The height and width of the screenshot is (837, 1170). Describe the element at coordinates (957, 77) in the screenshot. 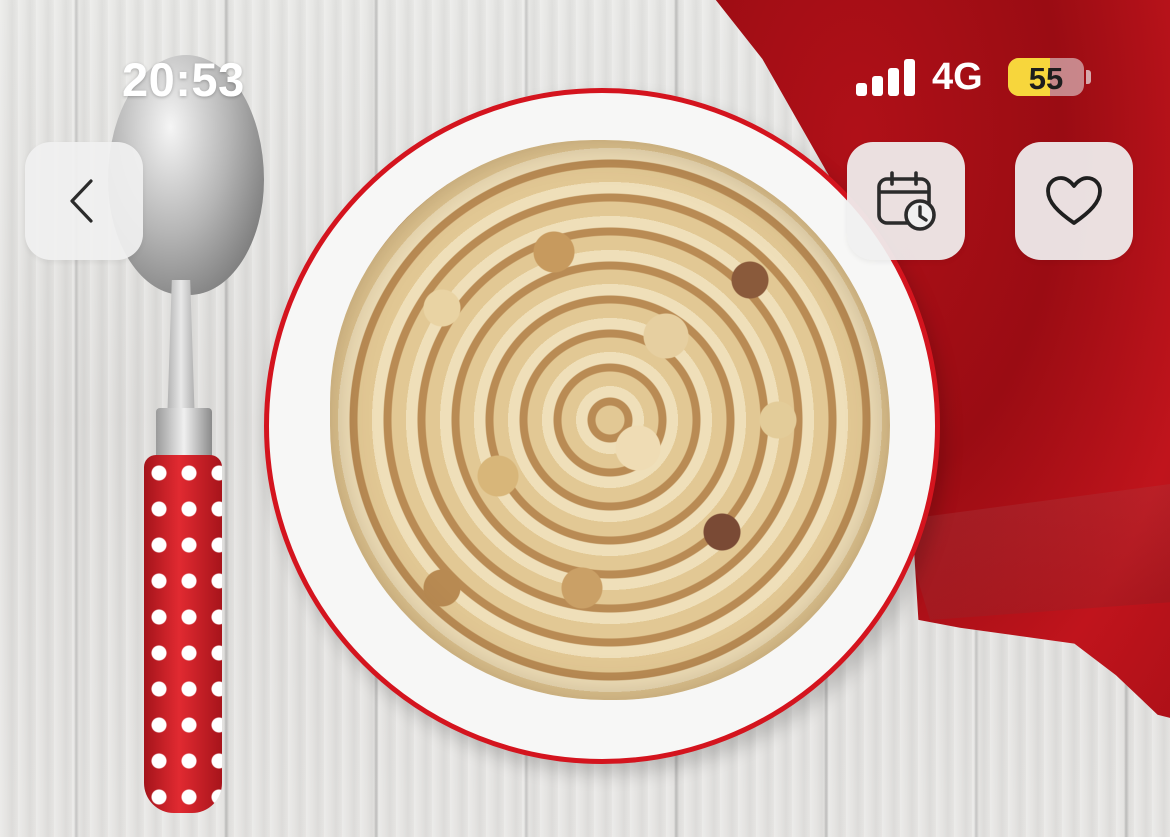

I see `network-type: 4G` at that location.